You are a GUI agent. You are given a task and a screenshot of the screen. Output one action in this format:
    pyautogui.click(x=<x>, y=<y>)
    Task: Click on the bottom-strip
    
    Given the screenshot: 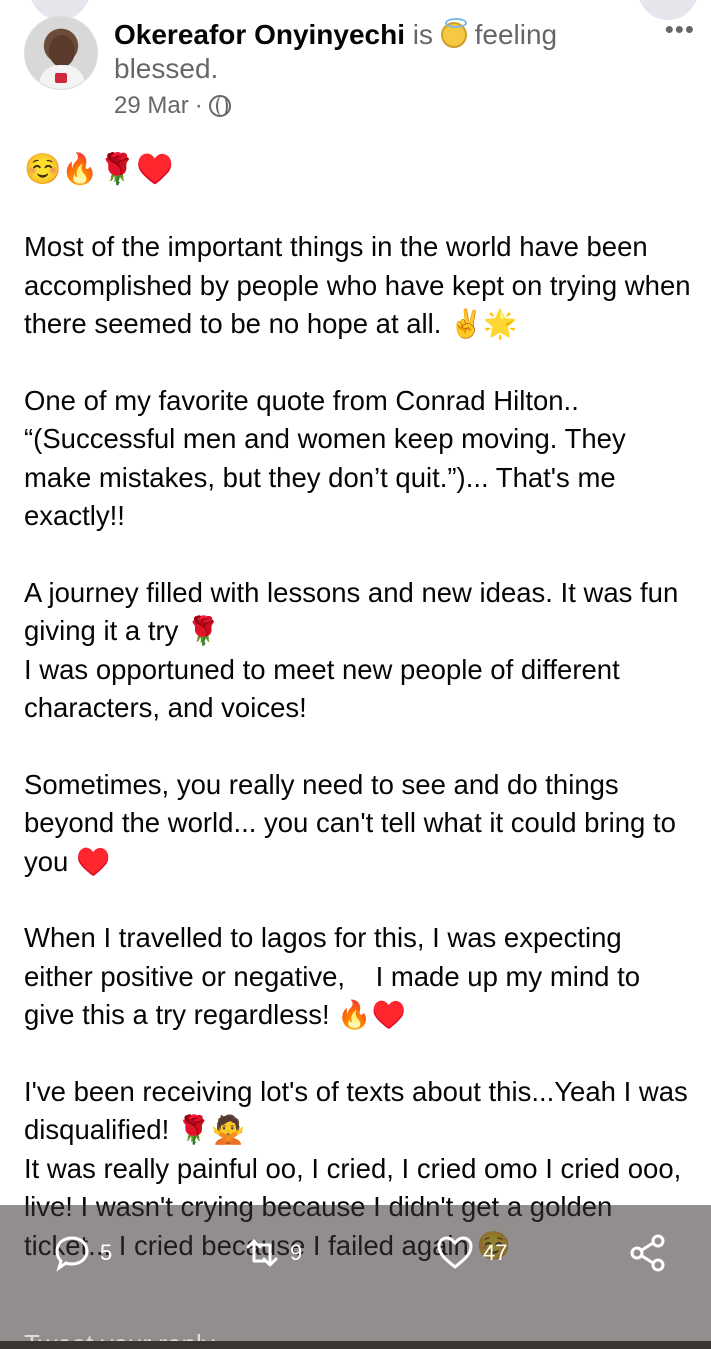 What is the action you would take?
    pyautogui.click(x=355, y=1345)
    